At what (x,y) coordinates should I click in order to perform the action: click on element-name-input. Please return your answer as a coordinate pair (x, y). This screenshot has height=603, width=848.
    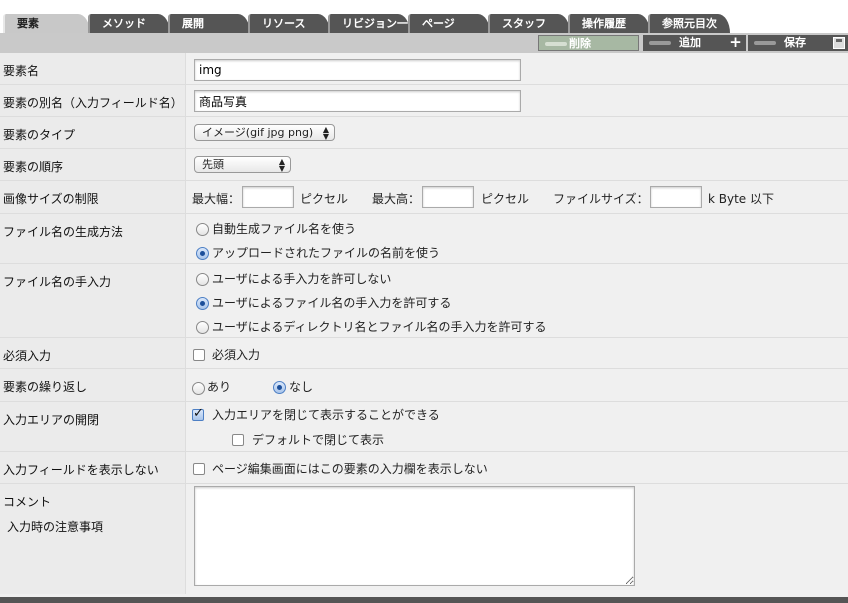
    Looking at the image, I should click on (357, 70).